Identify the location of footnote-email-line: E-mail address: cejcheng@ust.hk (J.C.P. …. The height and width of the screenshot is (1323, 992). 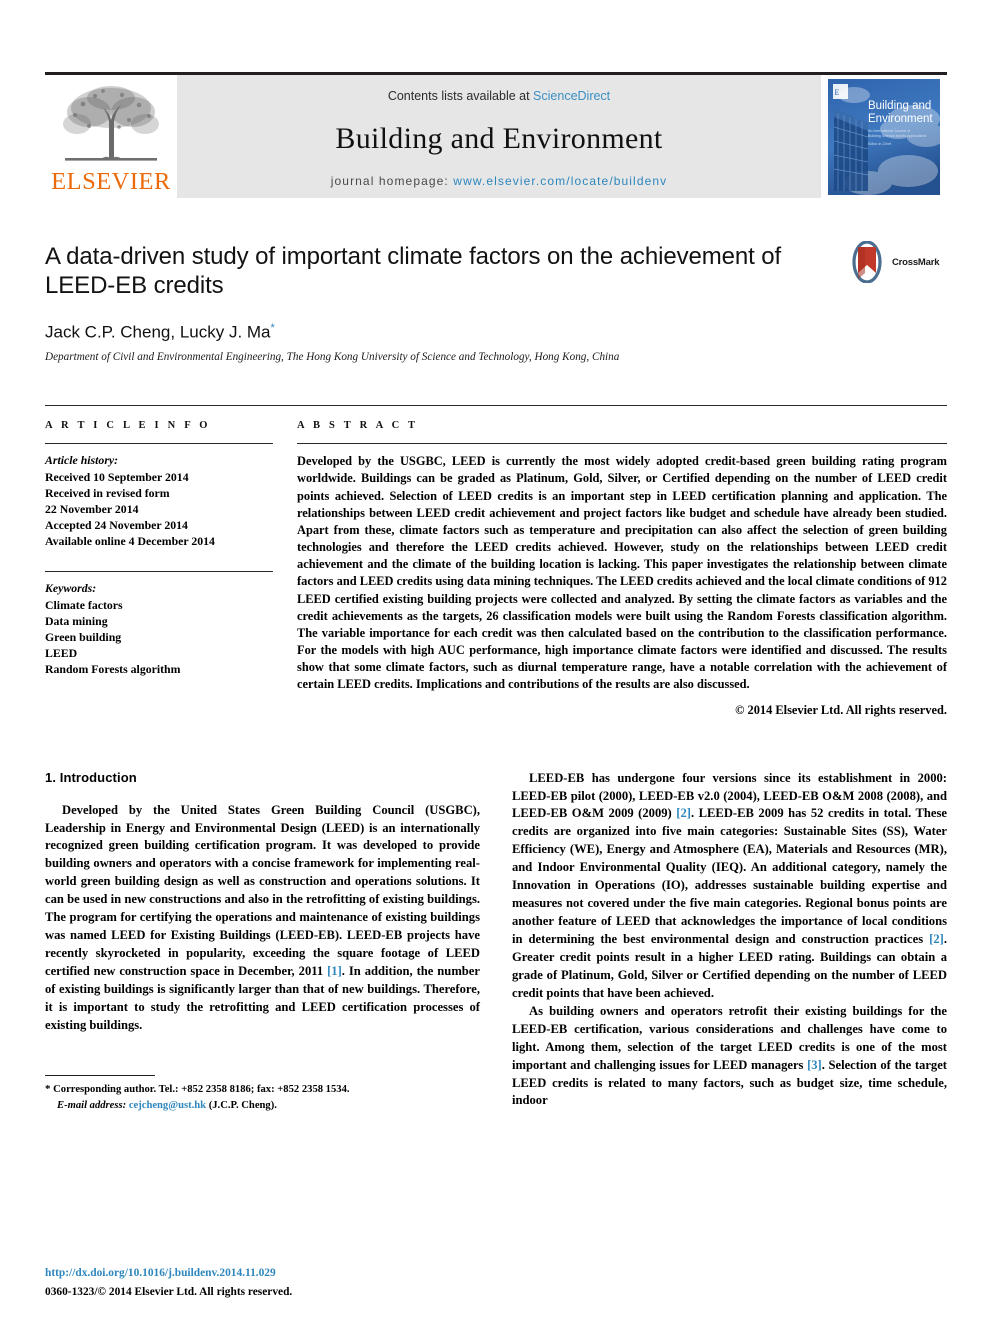
(262, 1105).